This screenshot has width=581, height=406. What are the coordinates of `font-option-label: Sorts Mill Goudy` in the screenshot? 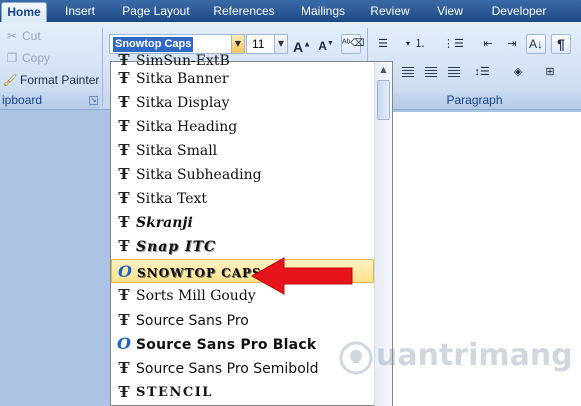 It's located at (196, 296).